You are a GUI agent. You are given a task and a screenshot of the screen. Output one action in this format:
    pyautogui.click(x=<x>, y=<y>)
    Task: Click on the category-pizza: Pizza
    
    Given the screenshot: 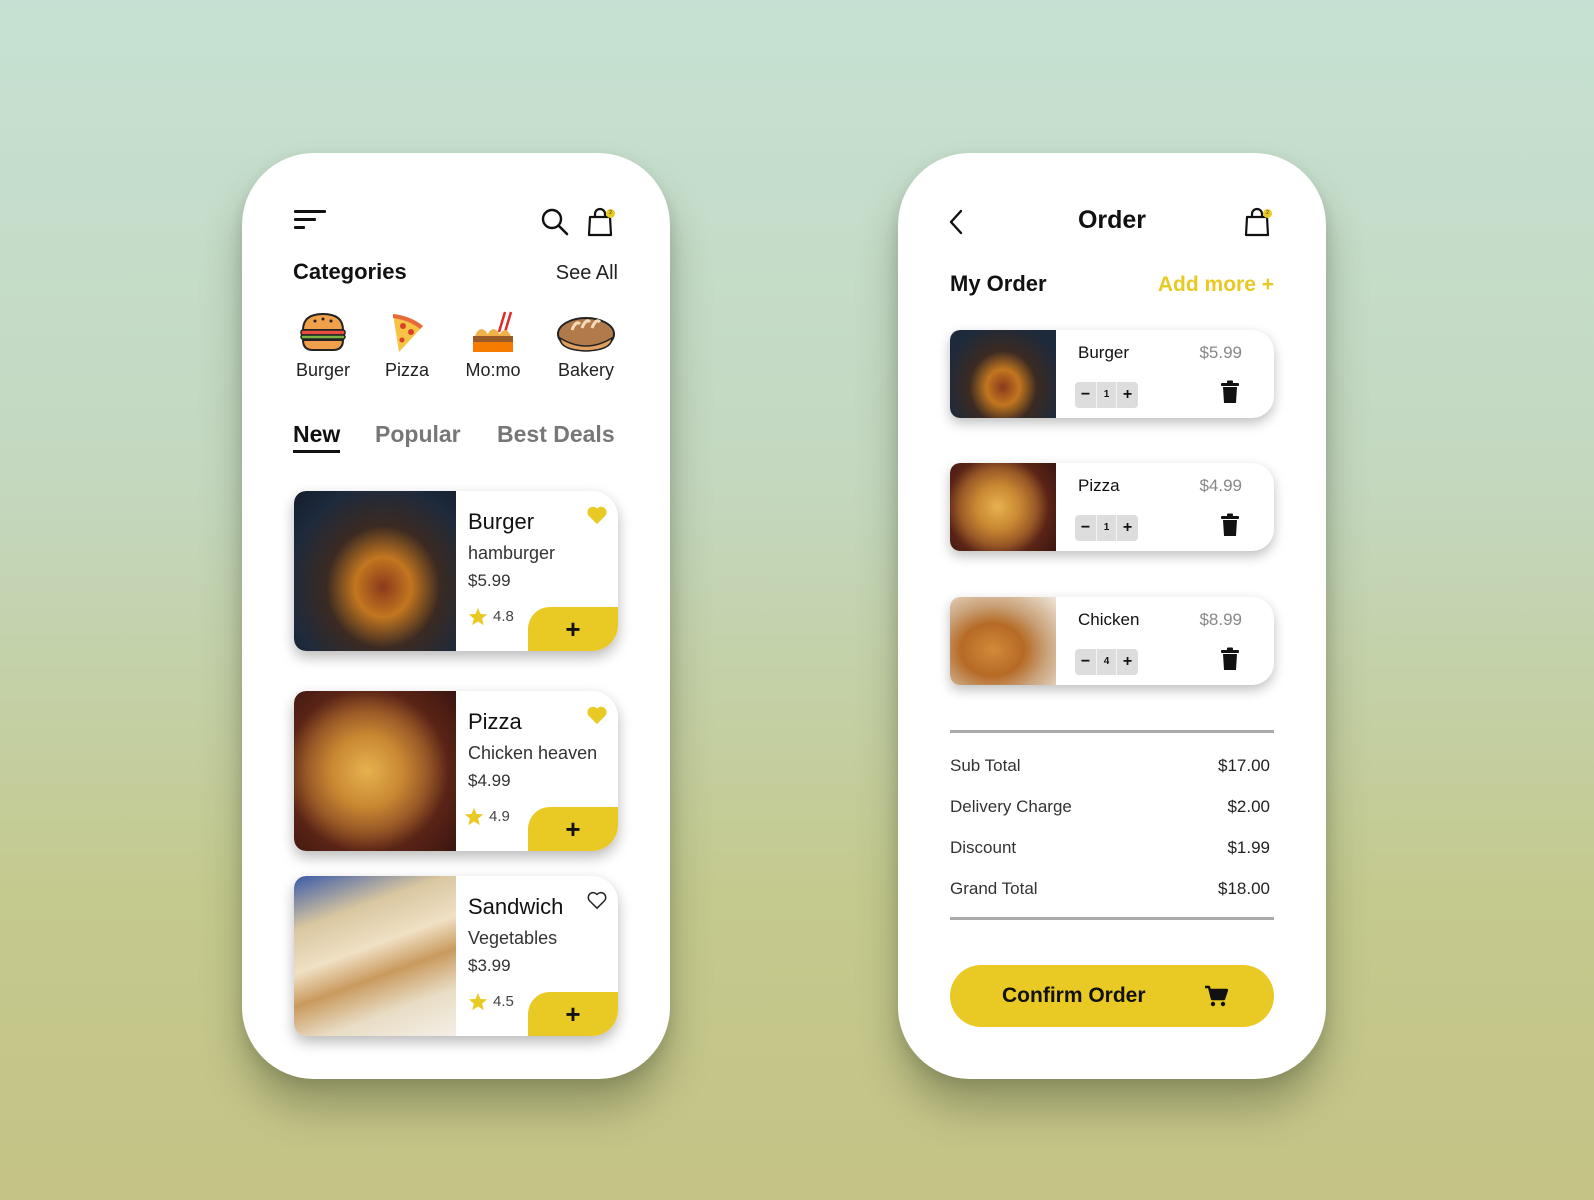 What is the action you would take?
    pyautogui.click(x=407, y=345)
    